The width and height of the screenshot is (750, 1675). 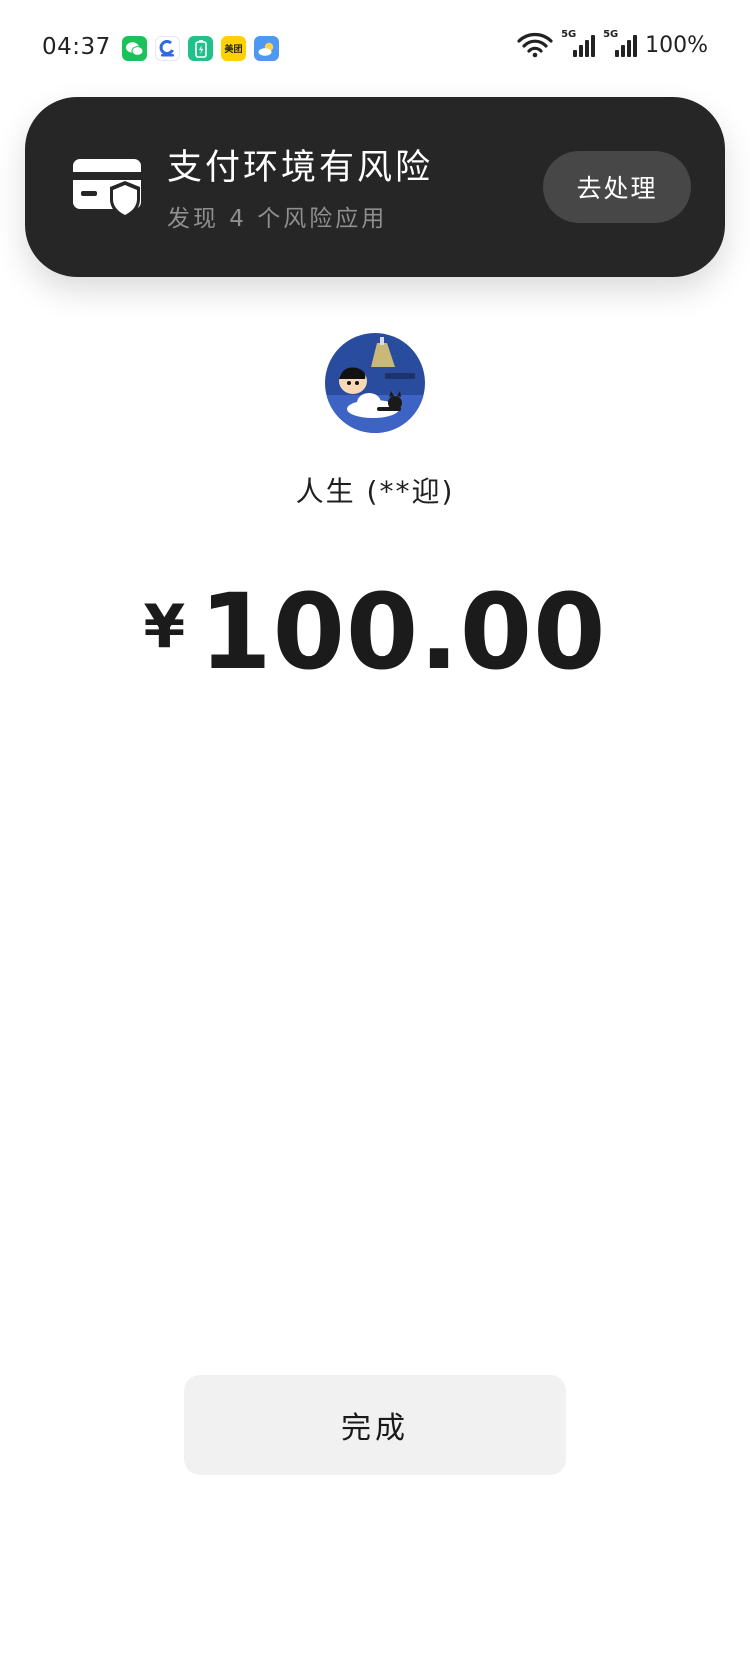 I want to click on weather-icon, so click(x=266, y=48).